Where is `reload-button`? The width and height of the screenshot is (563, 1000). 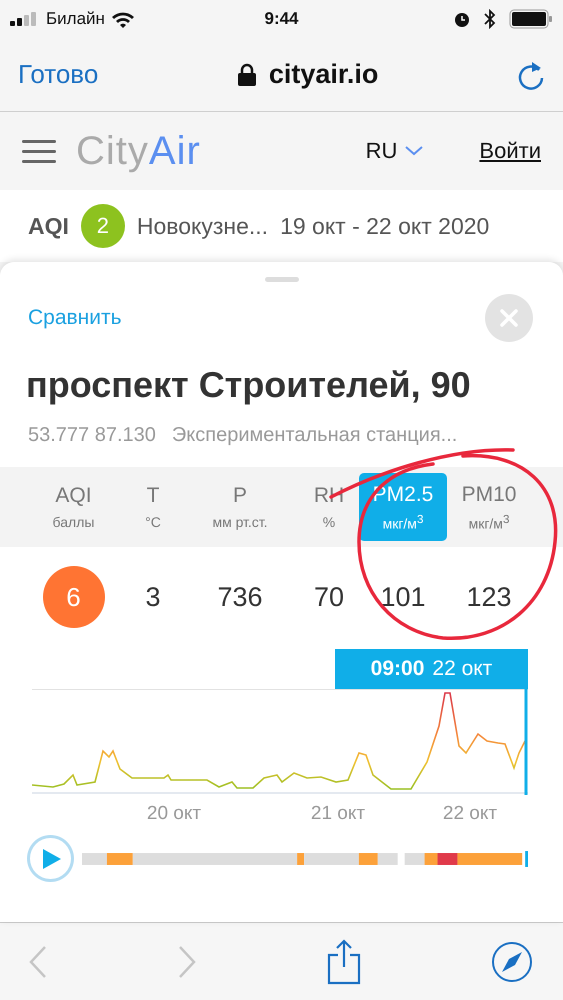 reload-button is located at coordinates (530, 75).